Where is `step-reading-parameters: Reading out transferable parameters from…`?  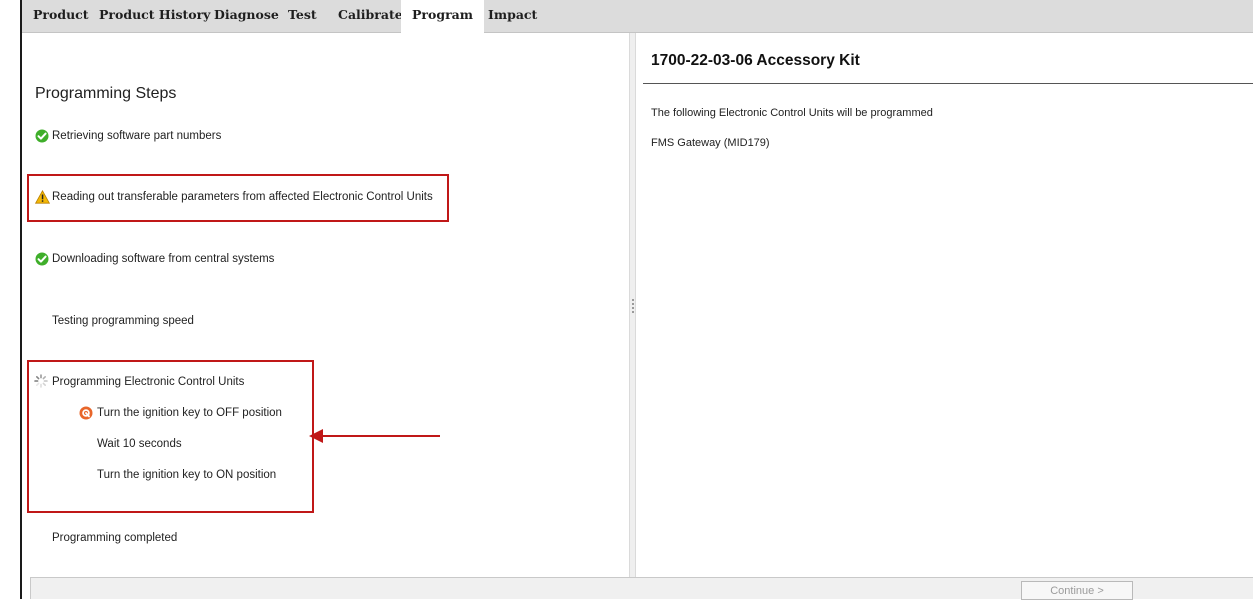 step-reading-parameters: Reading out transferable parameters from… is located at coordinates (242, 197).